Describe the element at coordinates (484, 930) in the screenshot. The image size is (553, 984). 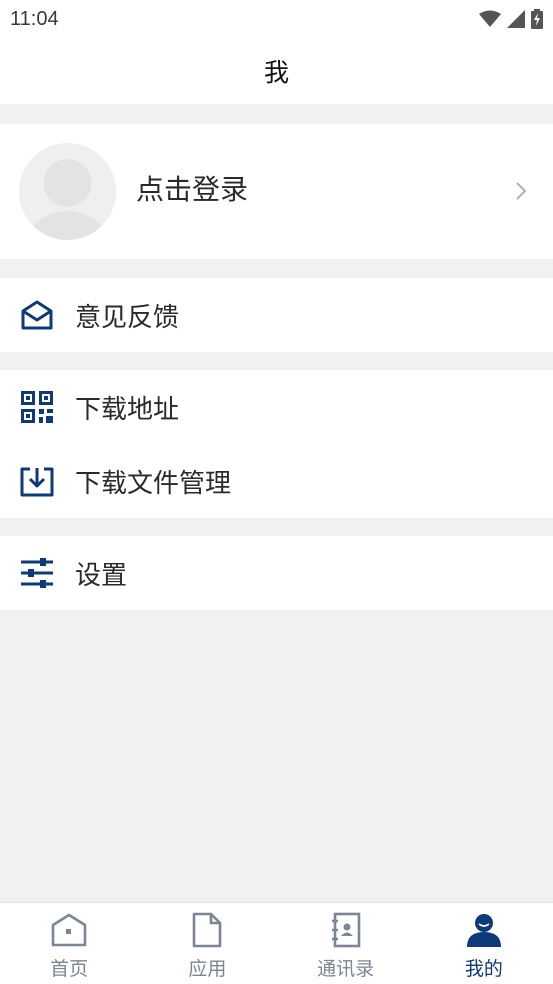
I see `user-icon` at that location.